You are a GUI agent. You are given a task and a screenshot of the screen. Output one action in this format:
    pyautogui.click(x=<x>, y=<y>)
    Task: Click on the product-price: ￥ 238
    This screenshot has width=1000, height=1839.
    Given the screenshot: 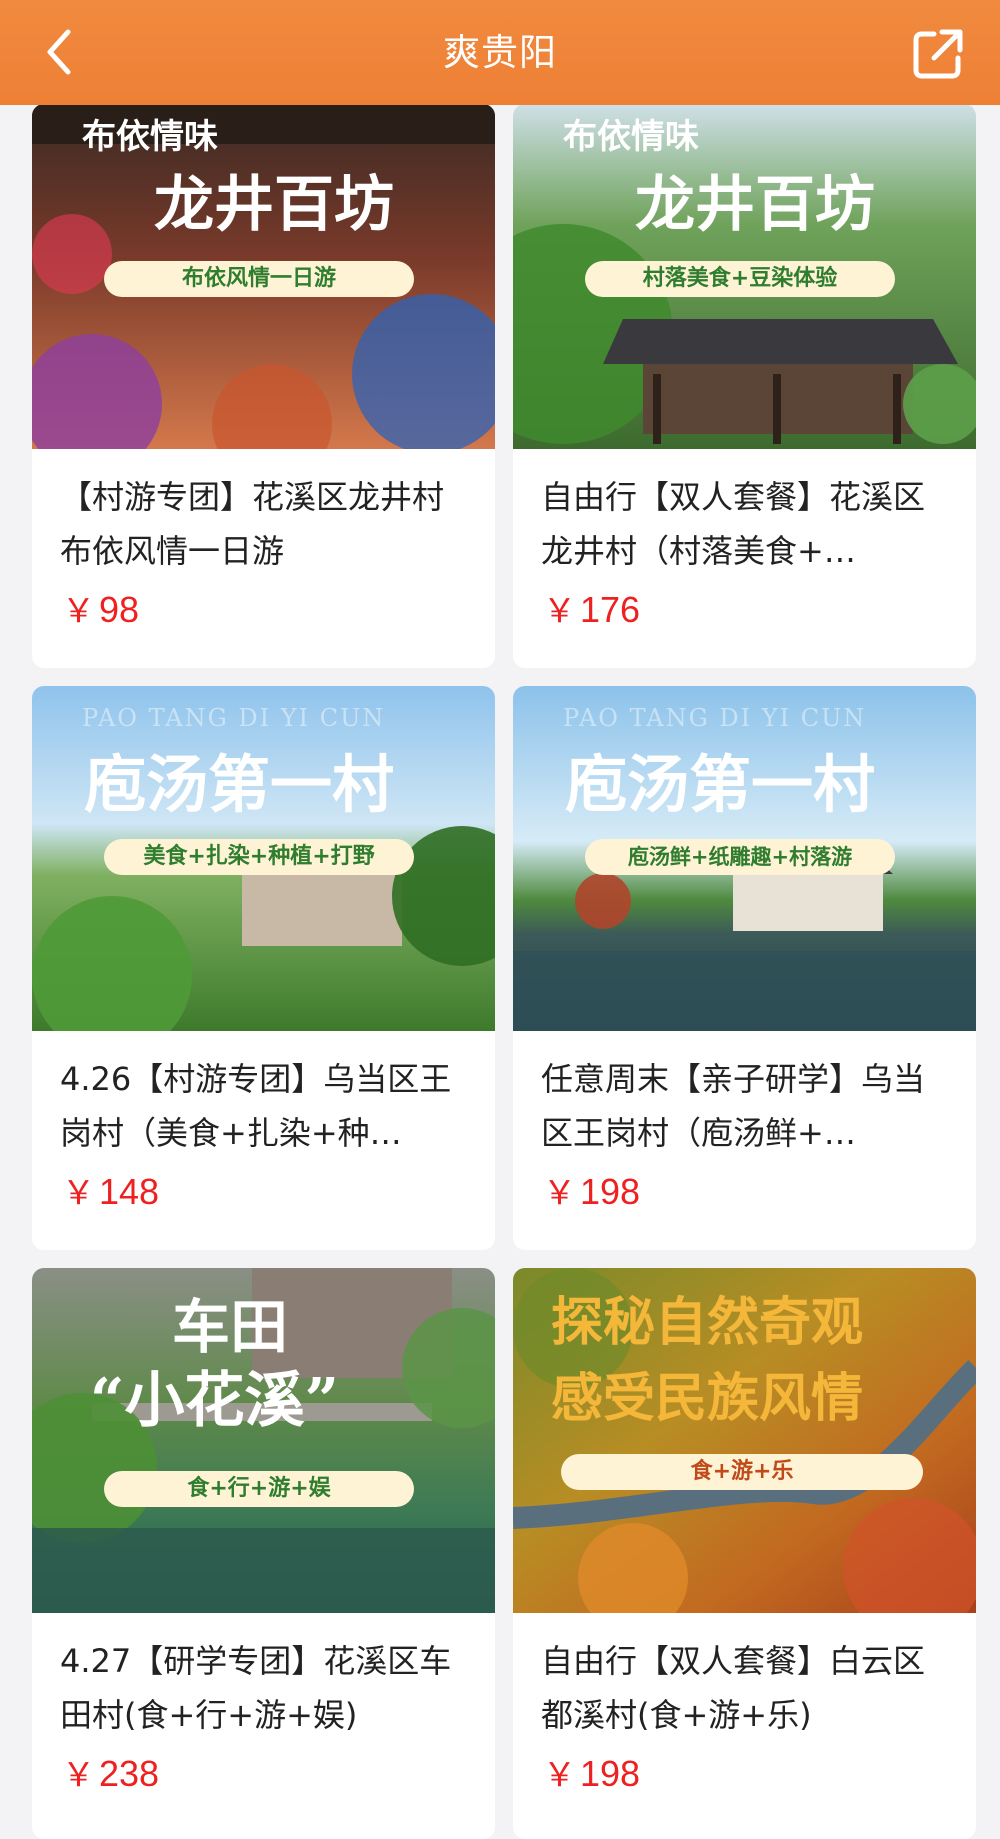 What is the action you would take?
    pyautogui.click(x=110, y=1772)
    